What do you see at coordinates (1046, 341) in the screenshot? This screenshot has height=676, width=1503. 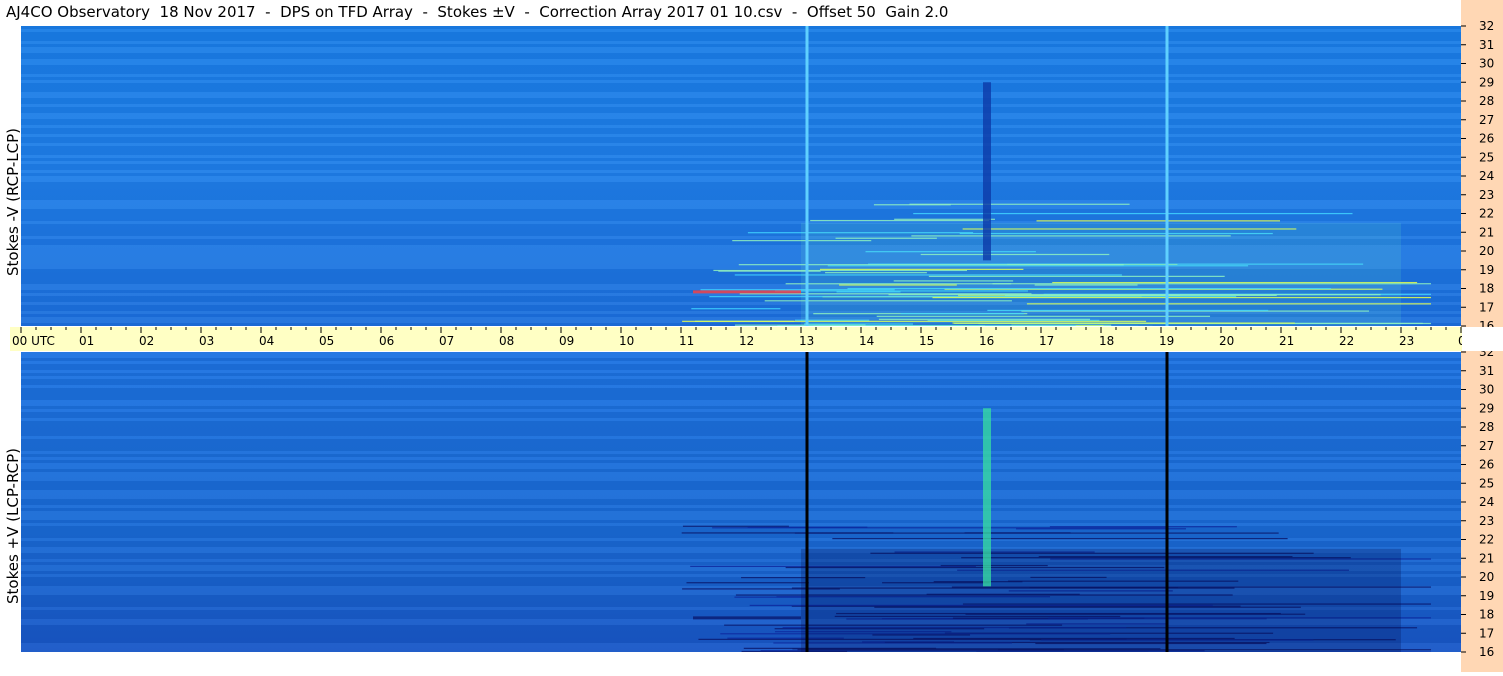 I see `time-tick-label: 17` at bounding box center [1046, 341].